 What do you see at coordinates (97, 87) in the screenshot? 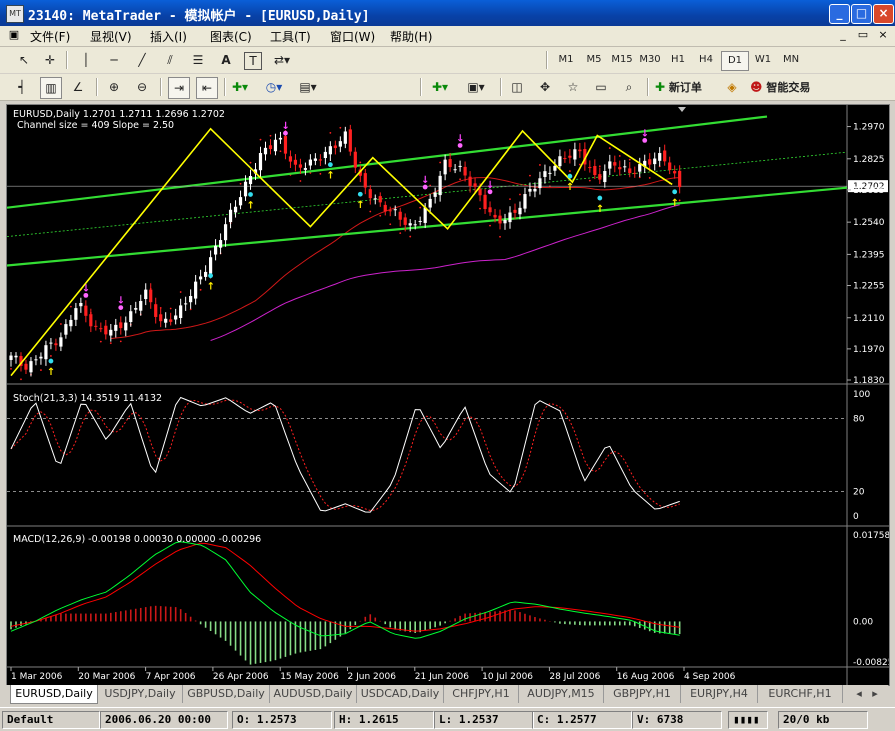
I see `toolbar-separator` at bounding box center [97, 87].